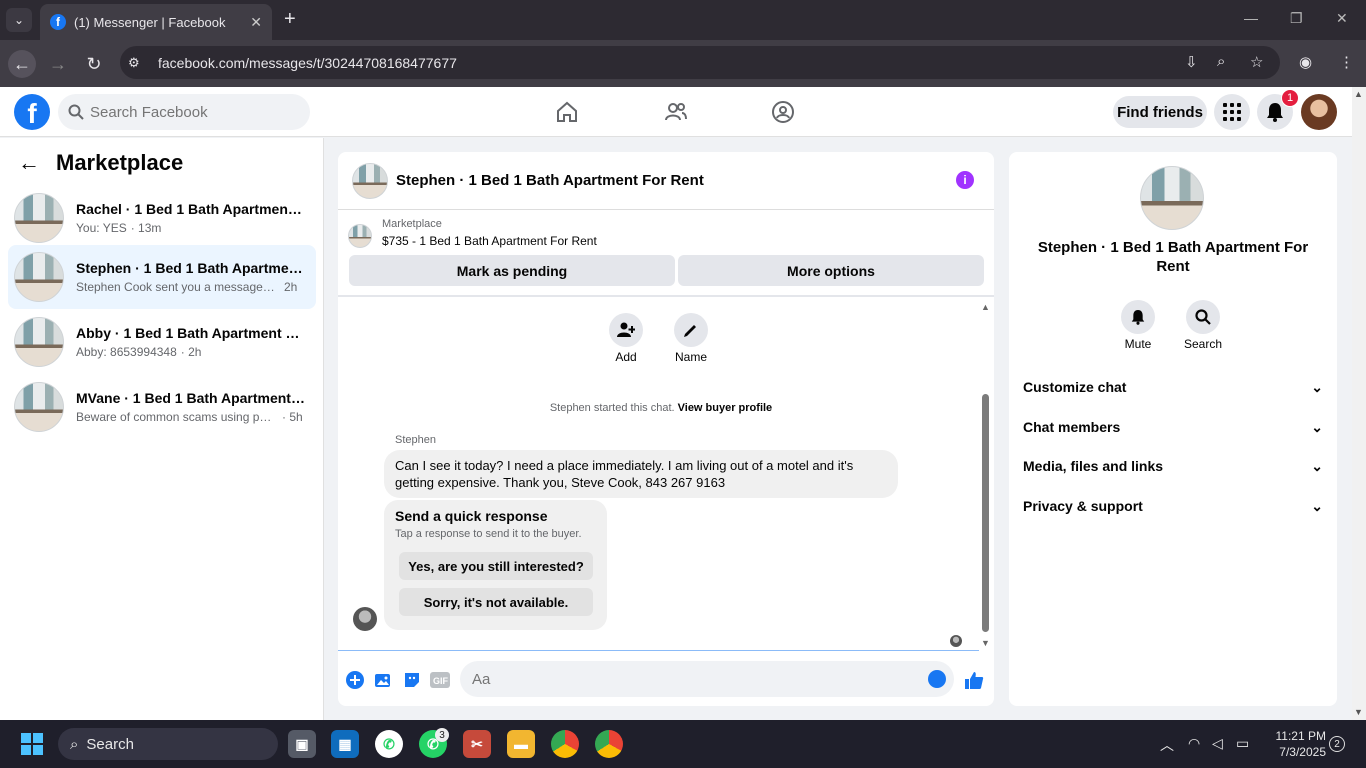 The height and width of the screenshot is (768, 1366). I want to click on find-friends-button: Find friends, so click(1160, 112).